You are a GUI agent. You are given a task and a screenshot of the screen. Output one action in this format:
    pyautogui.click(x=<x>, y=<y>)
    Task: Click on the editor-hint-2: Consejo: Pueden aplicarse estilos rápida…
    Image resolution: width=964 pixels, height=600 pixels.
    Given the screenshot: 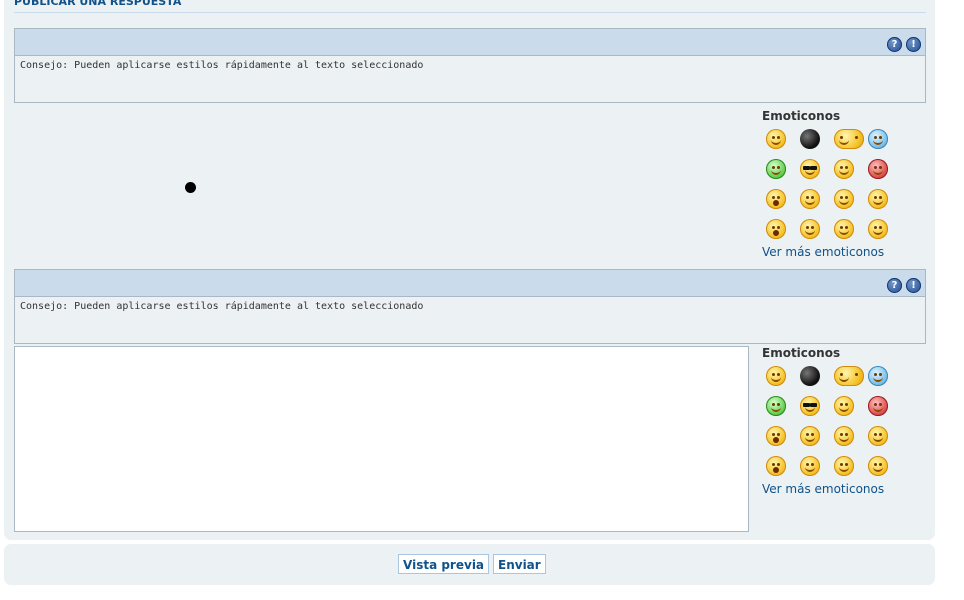 What is the action you would take?
    pyautogui.click(x=222, y=306)
    